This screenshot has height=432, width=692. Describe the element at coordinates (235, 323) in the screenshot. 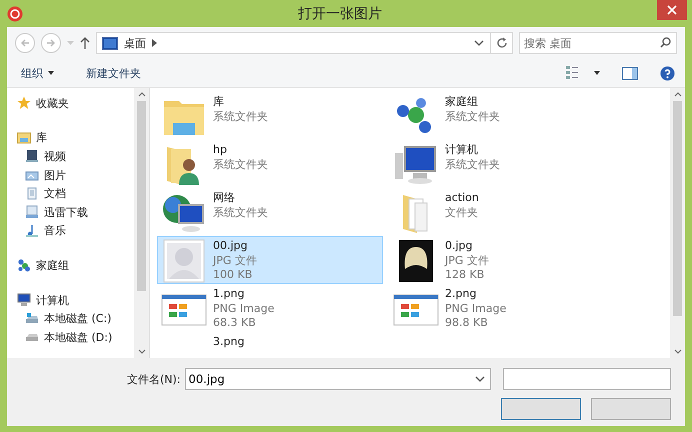

I see `file-size: 68.3 KB` at that location.